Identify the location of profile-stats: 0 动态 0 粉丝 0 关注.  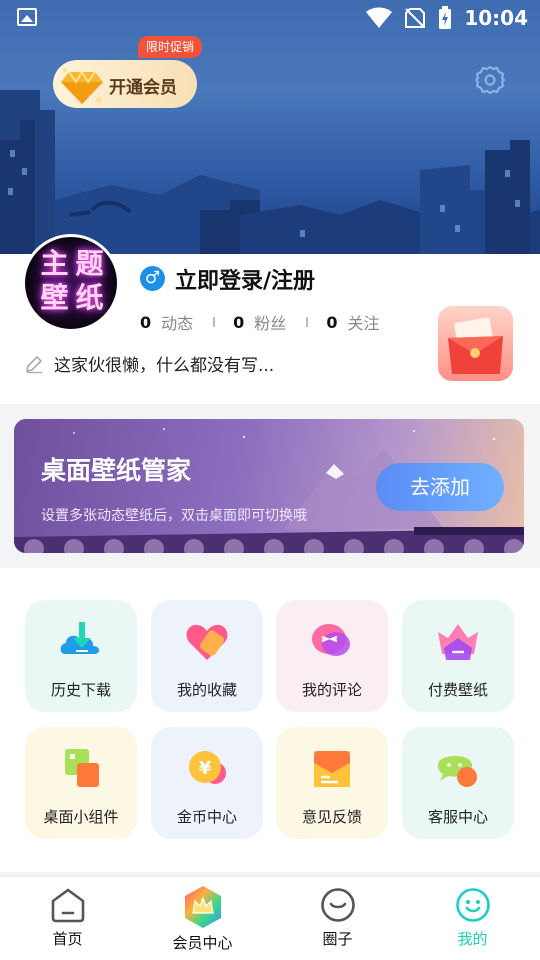
(259, 322).